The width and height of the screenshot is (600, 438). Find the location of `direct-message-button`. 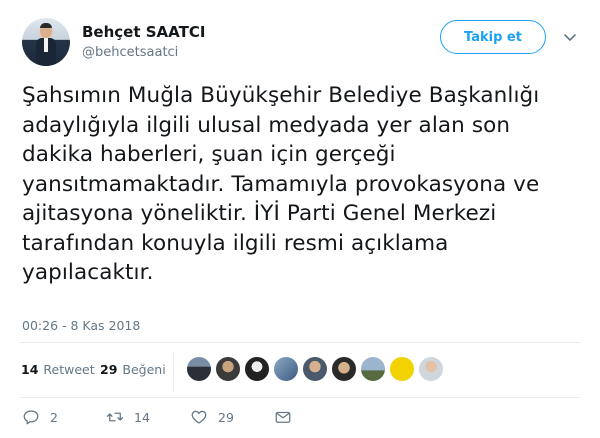

direct-message-button is located at coordinates (288, 417).